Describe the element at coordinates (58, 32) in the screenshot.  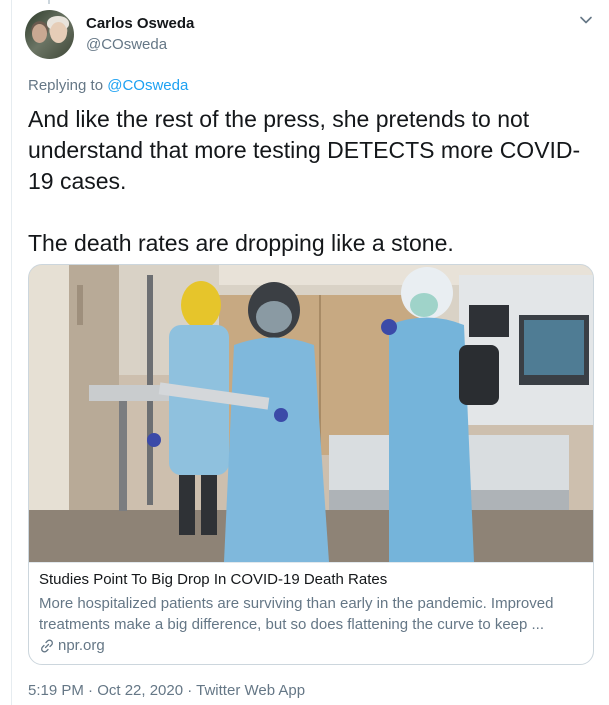
I see `avatar-face-right` at that location.